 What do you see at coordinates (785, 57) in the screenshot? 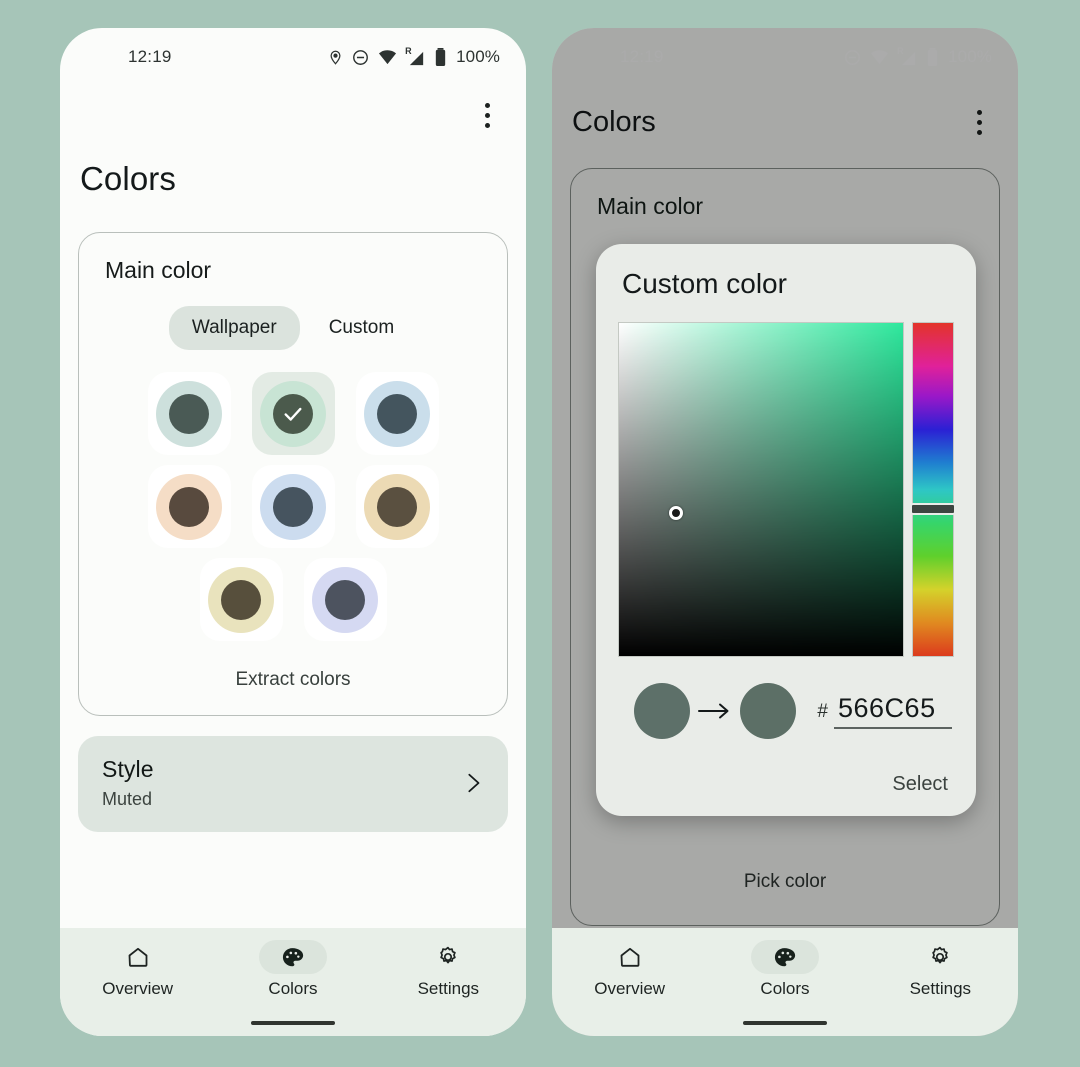
I see `status-bar-right: 12:19 R 100%` at bounding box center [785, 57].